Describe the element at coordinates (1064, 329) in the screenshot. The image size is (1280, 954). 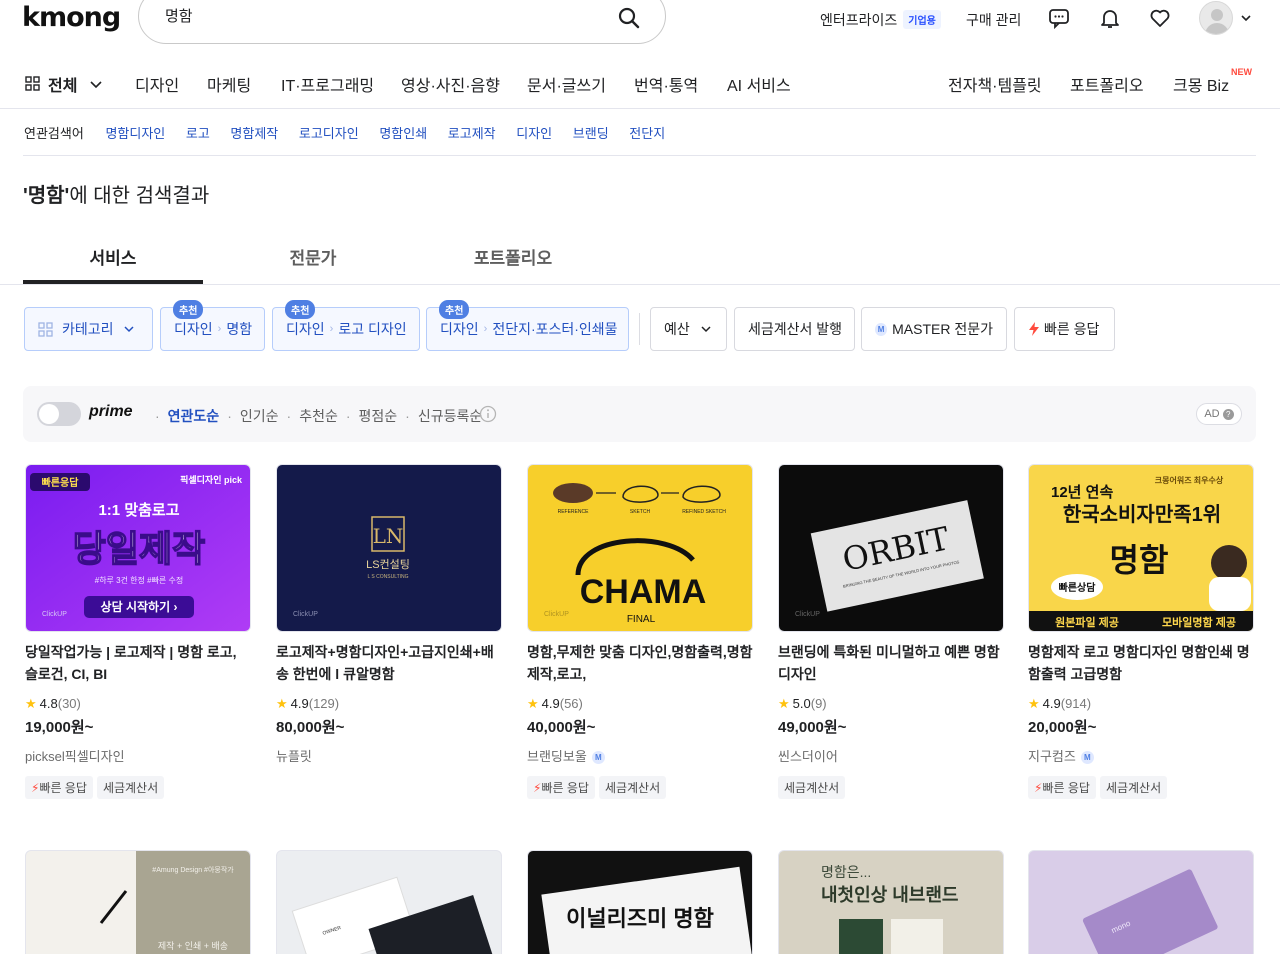
I see `fast-response-filter: 빠른 응답` at that location.